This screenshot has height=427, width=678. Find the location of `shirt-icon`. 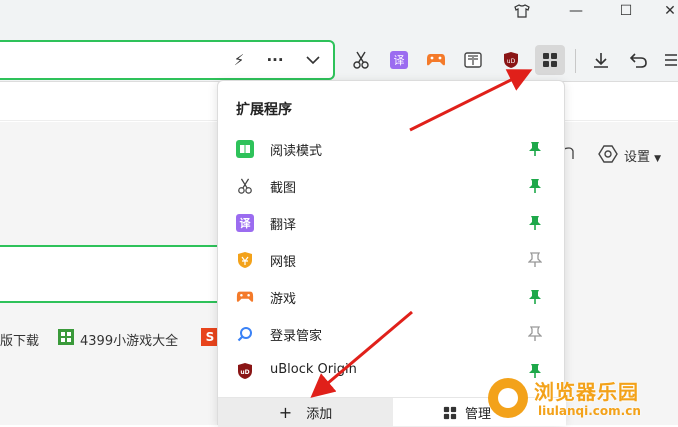

shirt-icon is located at coordinates (522, 11).